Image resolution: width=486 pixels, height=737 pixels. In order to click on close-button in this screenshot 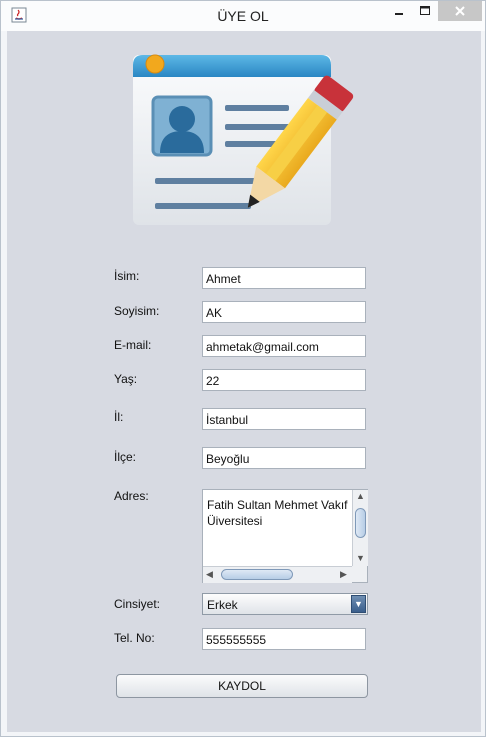, I will do `click(460, 11)`.